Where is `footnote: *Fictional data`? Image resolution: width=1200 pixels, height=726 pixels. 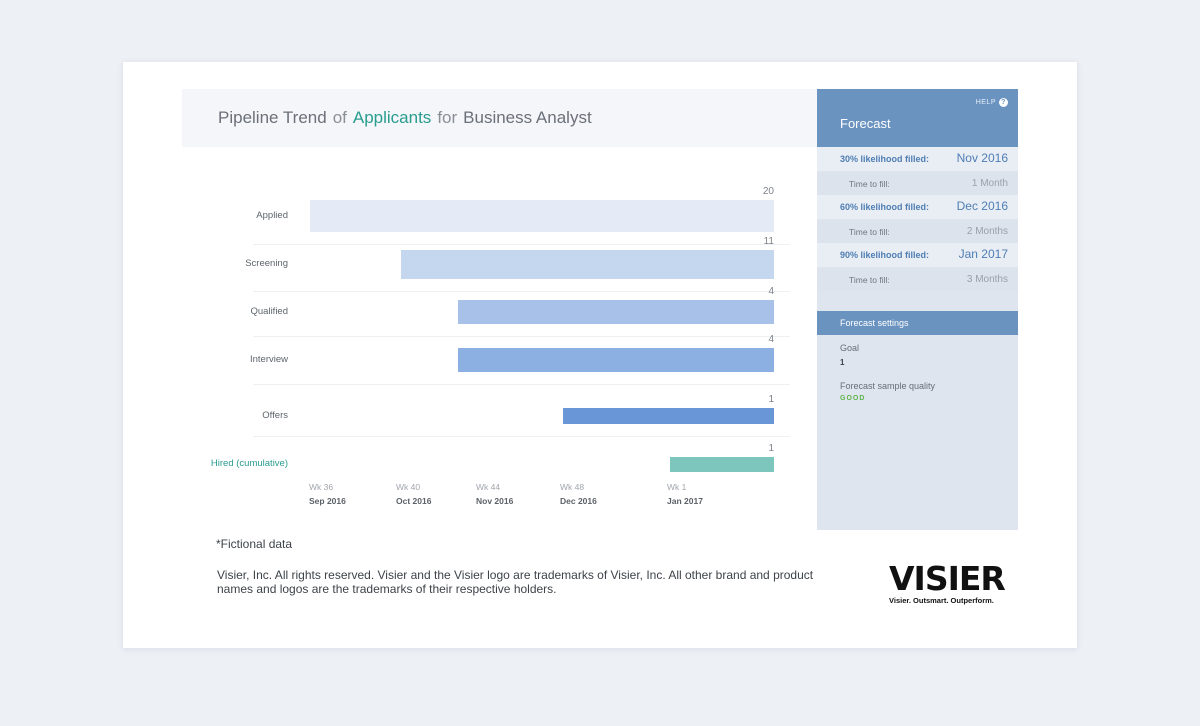
footnote: *Fictional data is located at coordinates (254, 544).